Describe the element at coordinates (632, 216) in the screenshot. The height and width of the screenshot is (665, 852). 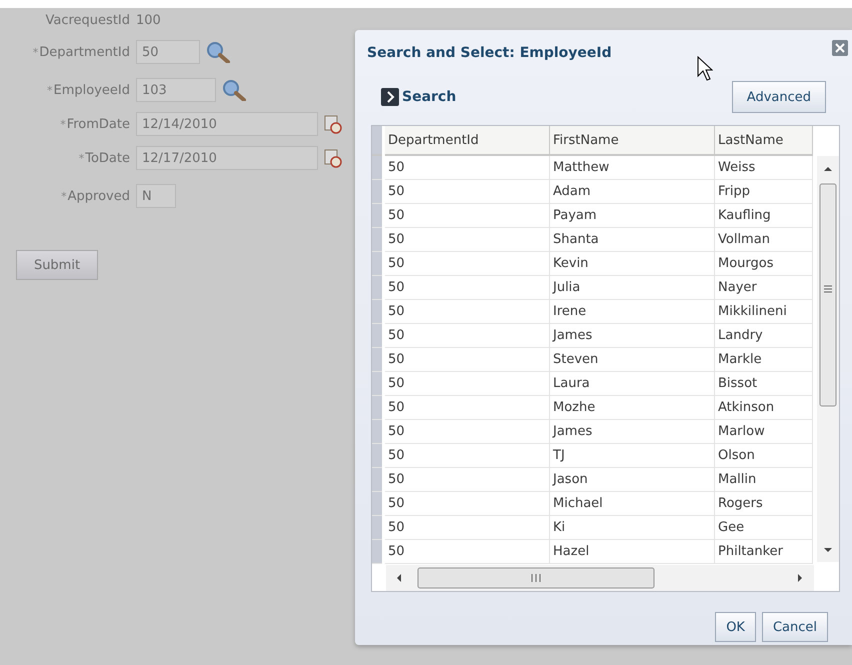
I see `table-cell: Payam` at that location.